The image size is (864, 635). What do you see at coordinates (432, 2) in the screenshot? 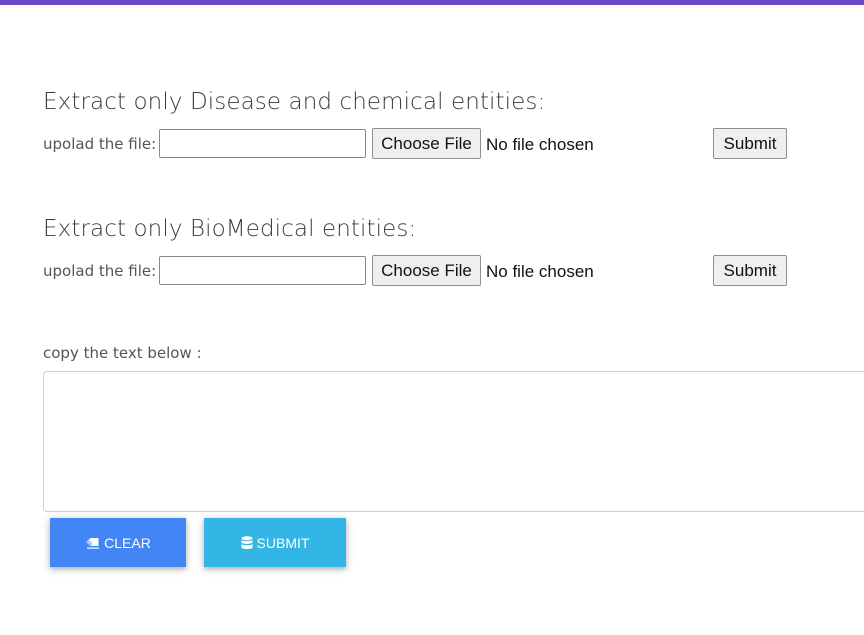
I see `top-accent-bar` at bounding box center [432, 2].